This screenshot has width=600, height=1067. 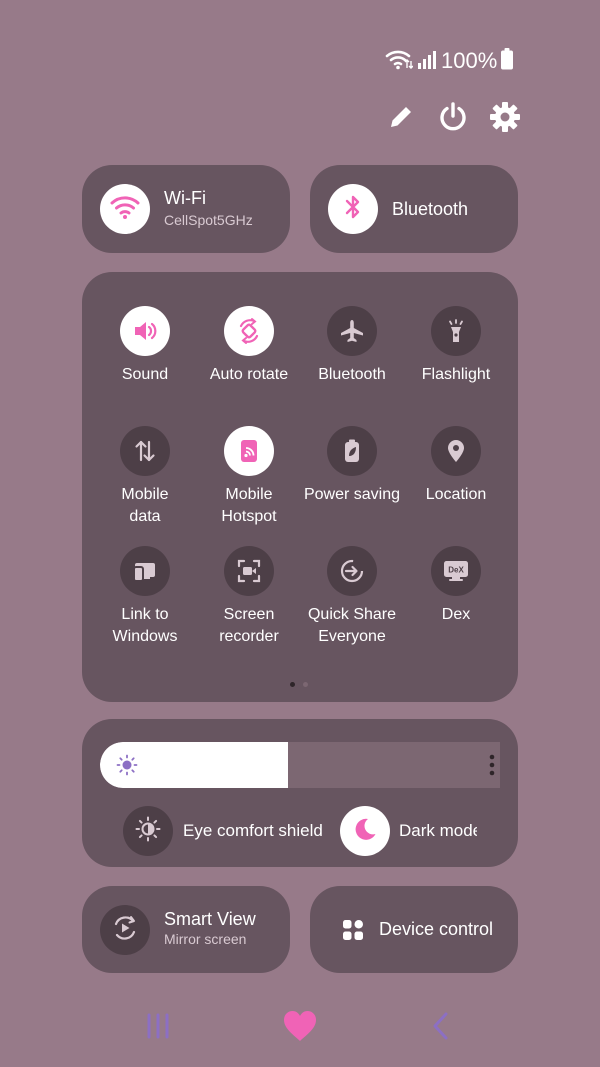 What do you see at coordinates (507, 61) in the screenshot?
I see `battery-icon` at bounding box center [507, 61].